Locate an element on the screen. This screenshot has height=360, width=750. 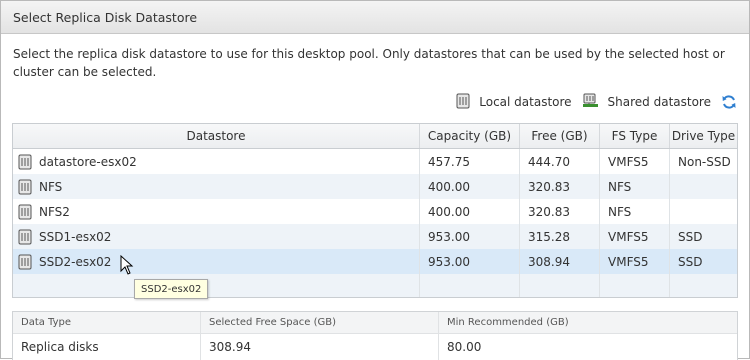
table-row: NFS 400.00 320.83 NFS is located at coordinates (375, 186).